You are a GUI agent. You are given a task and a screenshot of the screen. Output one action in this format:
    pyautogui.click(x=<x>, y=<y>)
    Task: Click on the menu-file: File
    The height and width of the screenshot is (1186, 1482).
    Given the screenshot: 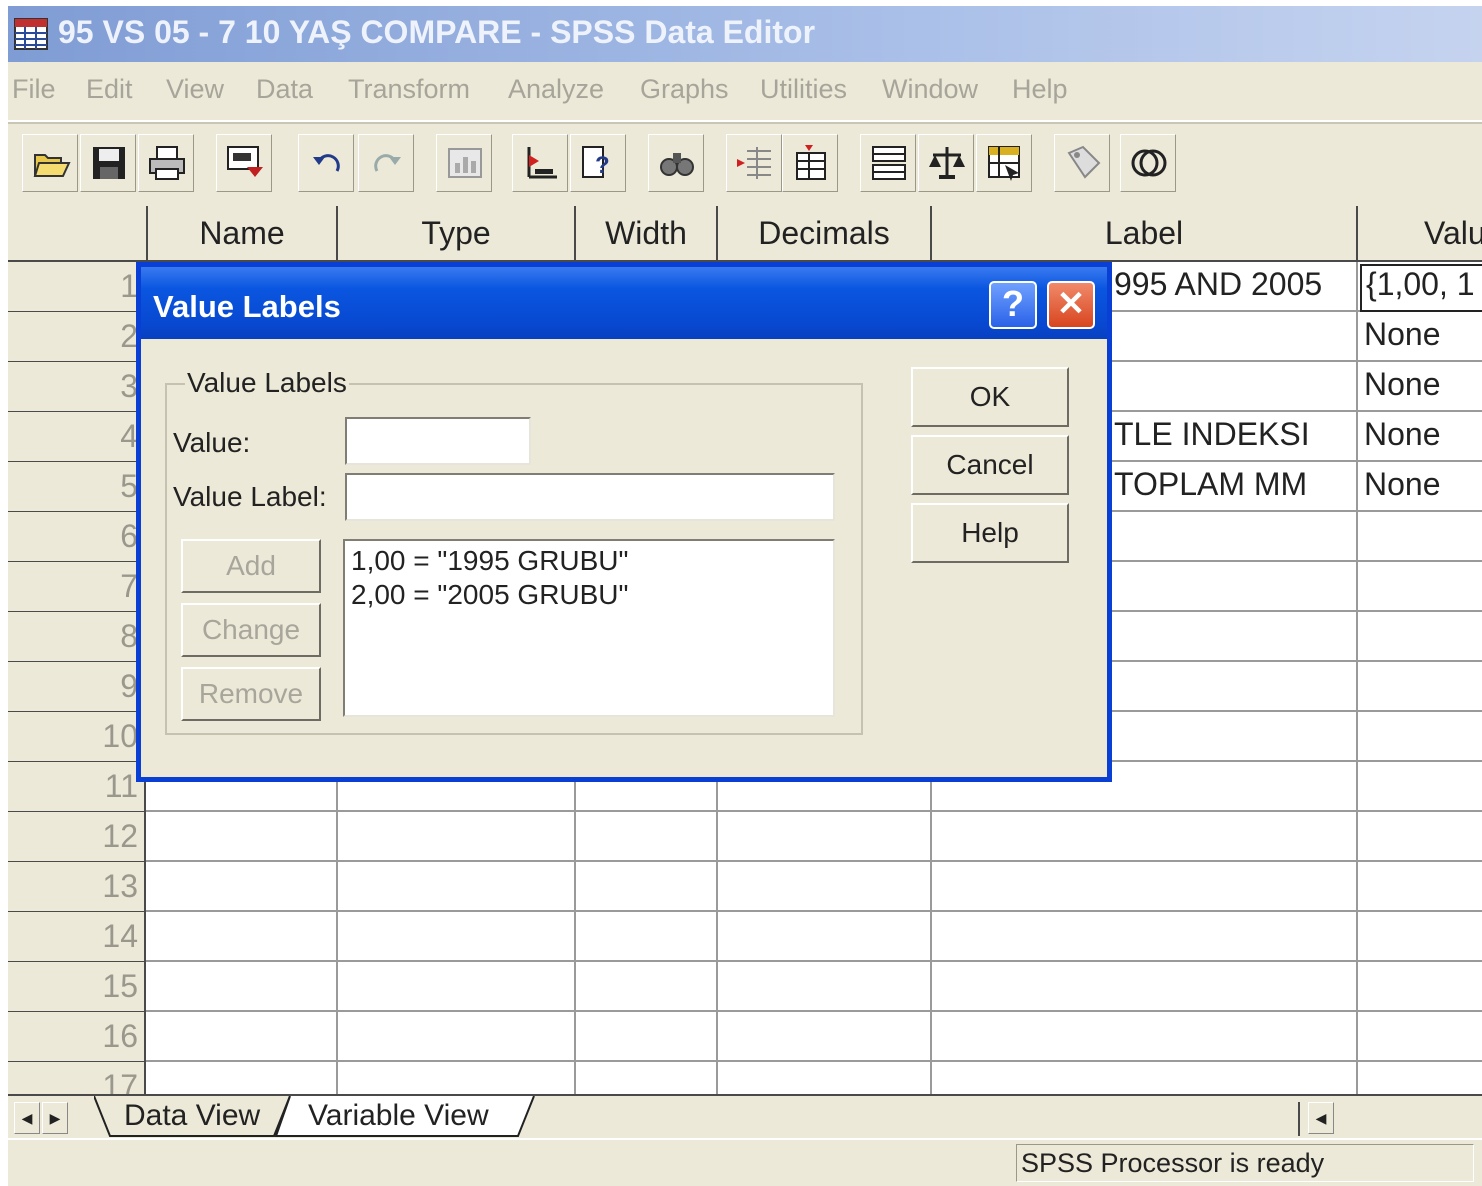 What is the action you would take?
    pyautogui.click(x=34, y=89)
    